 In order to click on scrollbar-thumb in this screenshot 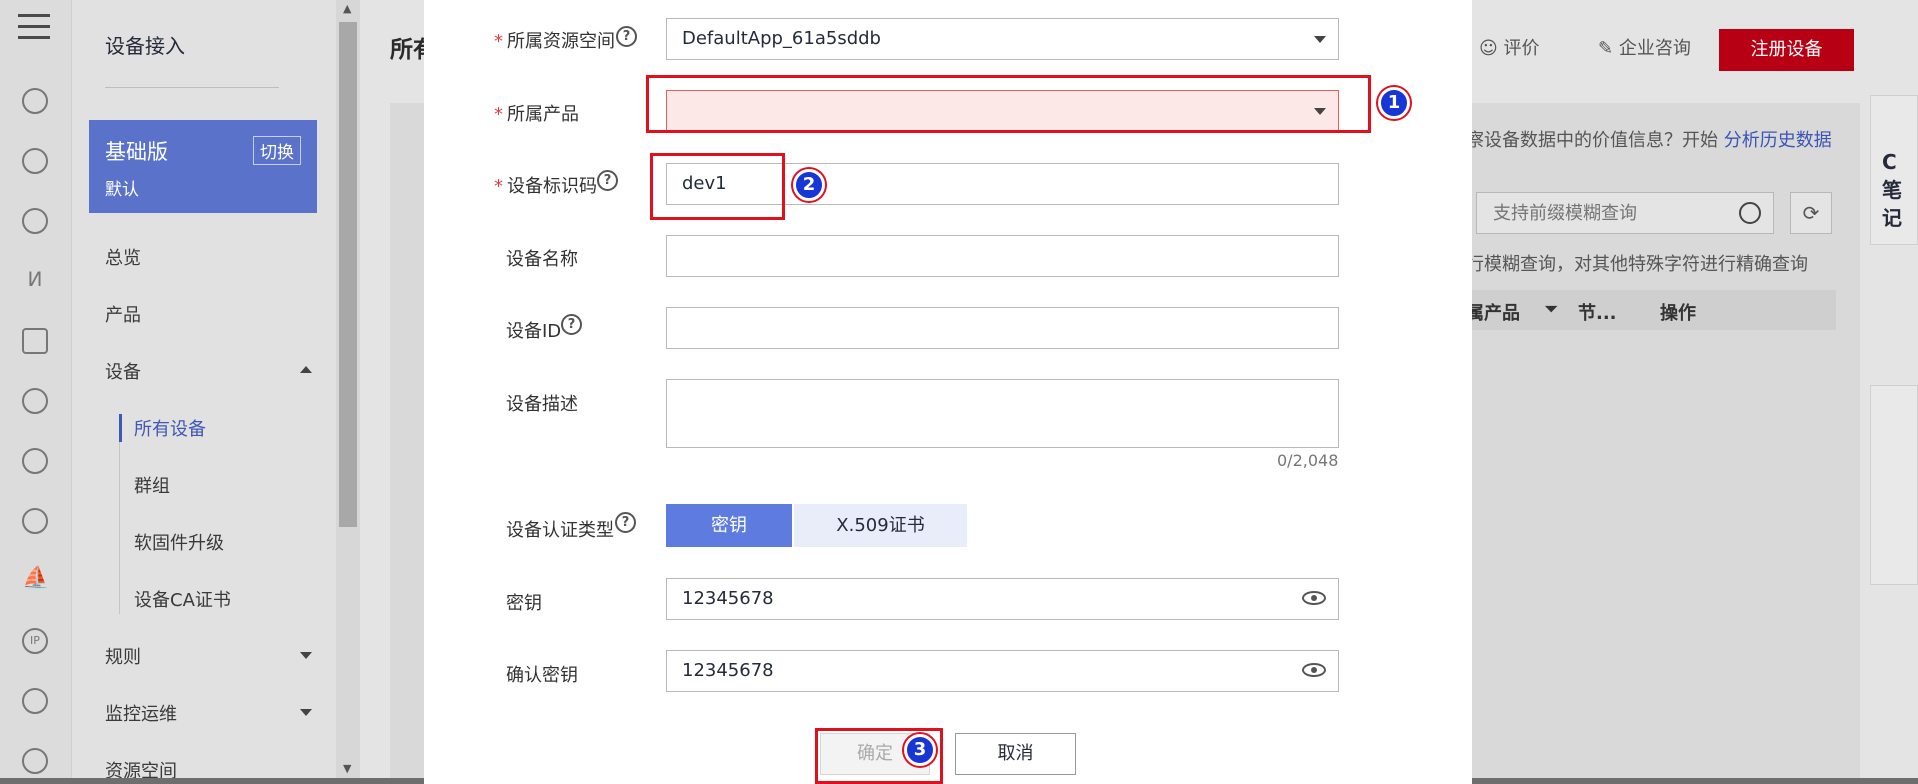, I will do `click(348, 274)`.